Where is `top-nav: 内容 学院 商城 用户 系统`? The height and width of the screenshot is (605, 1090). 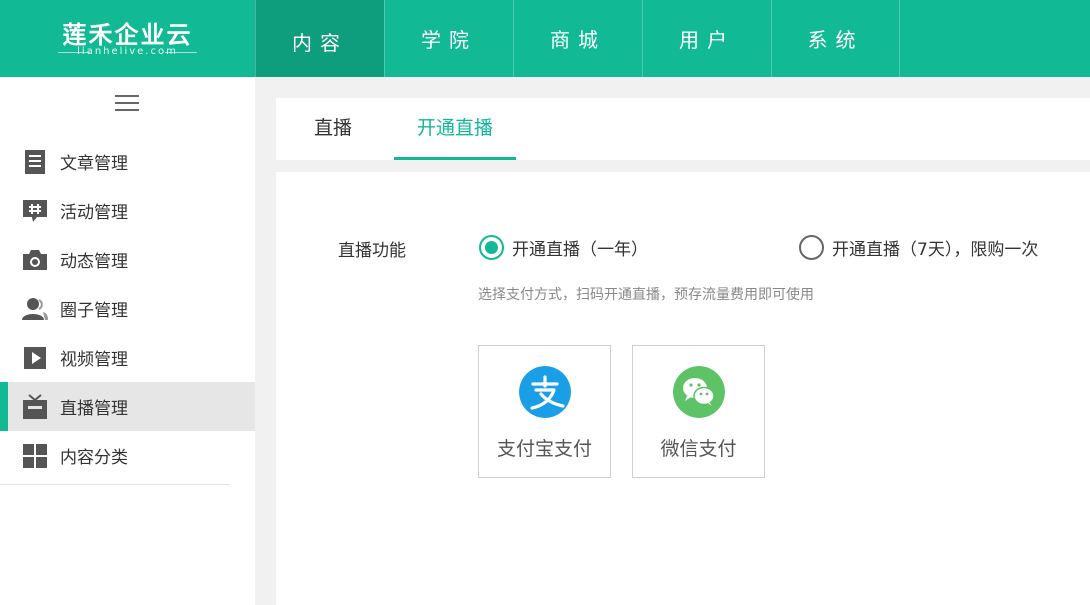
top-nav: 内容 学院 商城 用户 系统 is located at coordinates (577, 38).